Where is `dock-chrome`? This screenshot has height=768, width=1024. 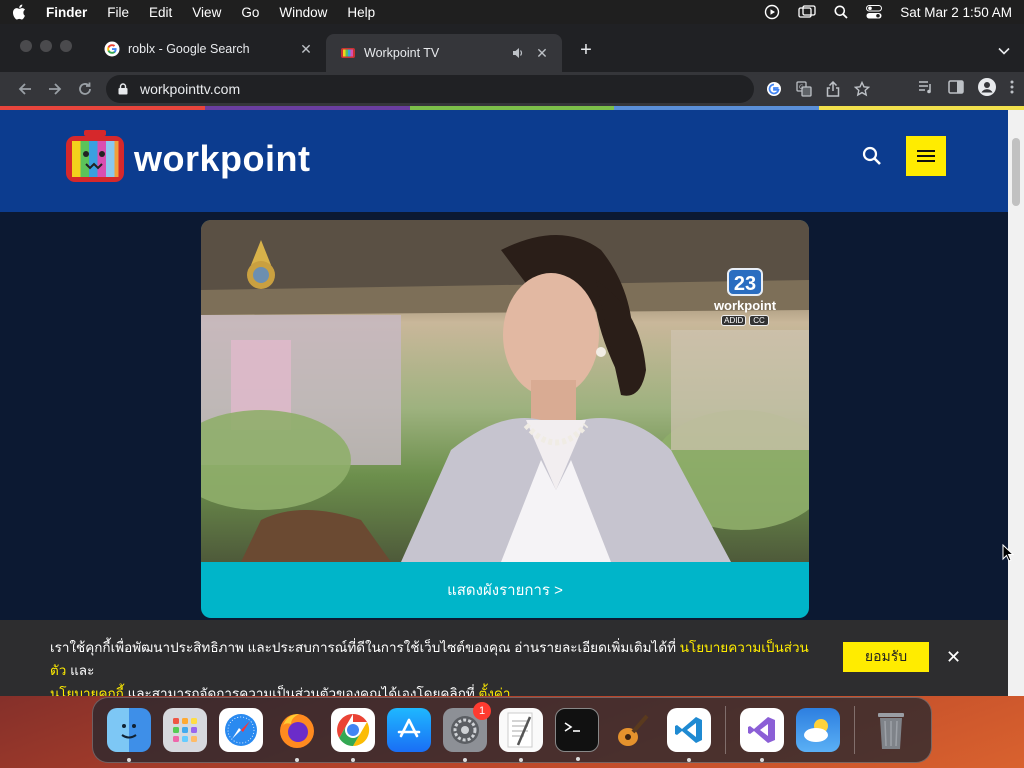
dock-chrome is located at coordinates (353, 735).